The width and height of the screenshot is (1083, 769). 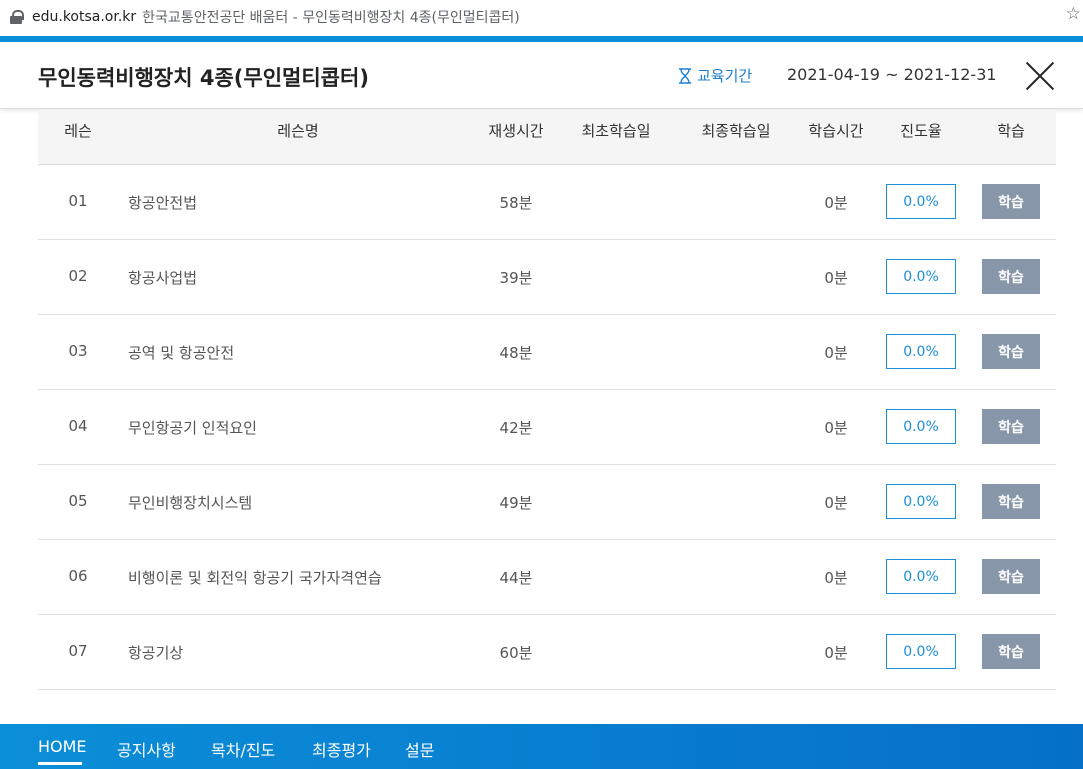 I want to click on play-time: 42분, so click(x=516, y=428).